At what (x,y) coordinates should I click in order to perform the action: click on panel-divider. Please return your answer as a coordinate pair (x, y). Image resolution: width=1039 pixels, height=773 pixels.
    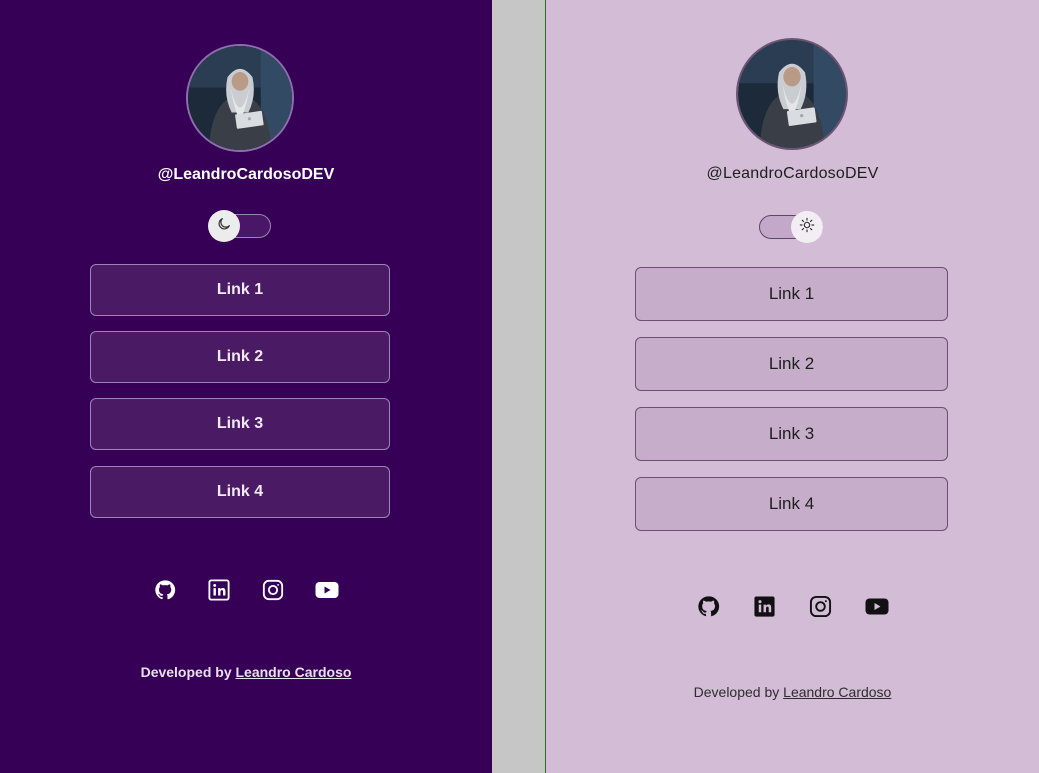
    Looking at the image, I should click on (518, 386).